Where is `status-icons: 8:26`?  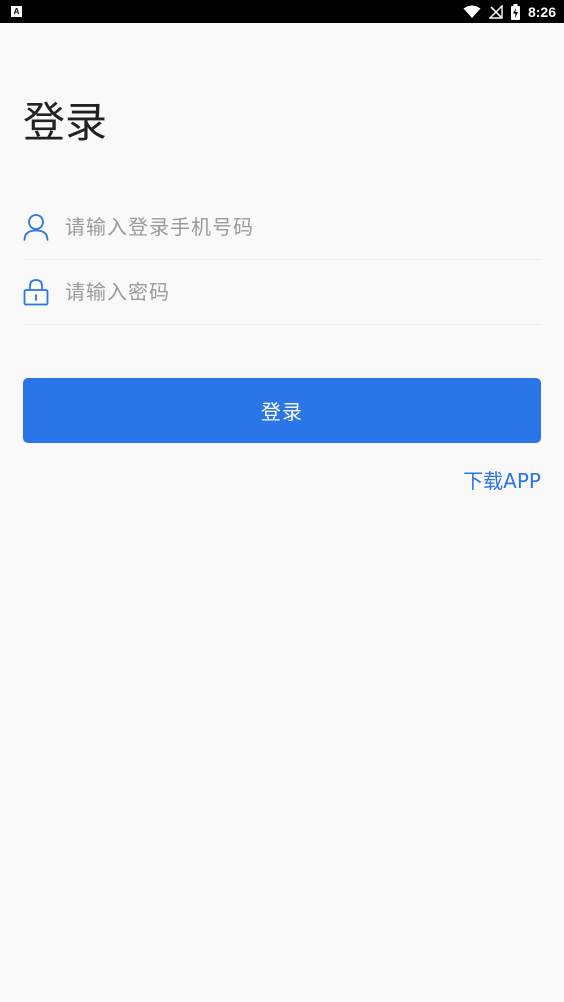
status-icons: 8:26 is located at coordinates (509, 11).